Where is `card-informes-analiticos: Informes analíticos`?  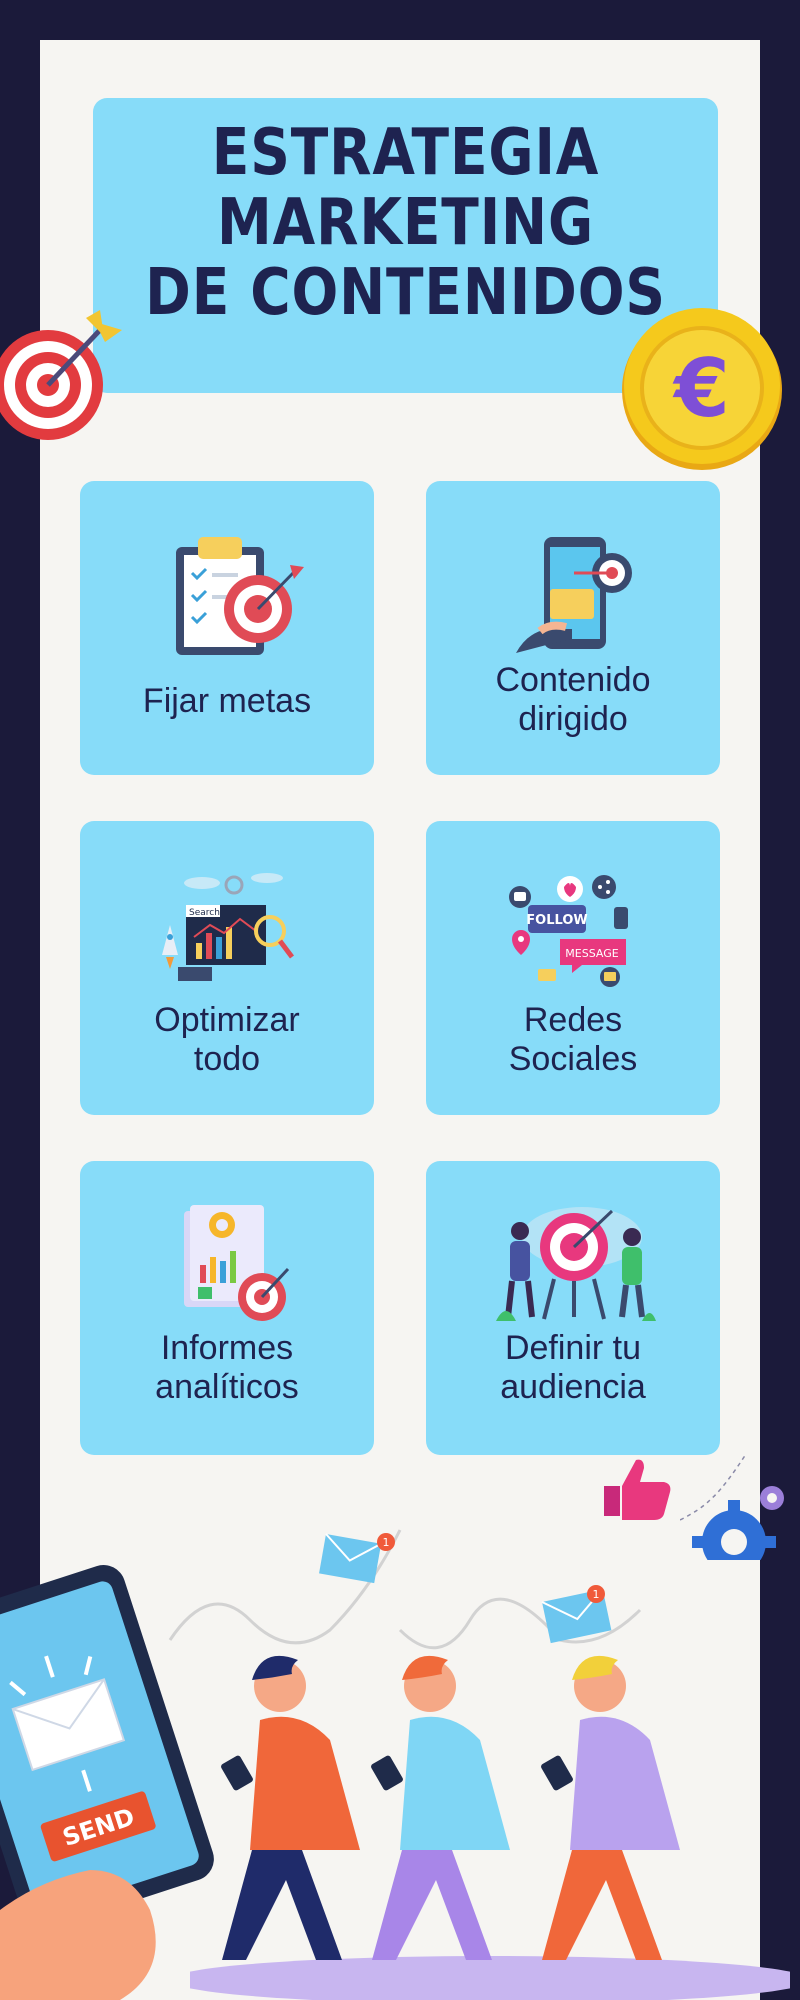 card-informes-analiticos: Informes analíticos is located at coordinates (227, 1308).